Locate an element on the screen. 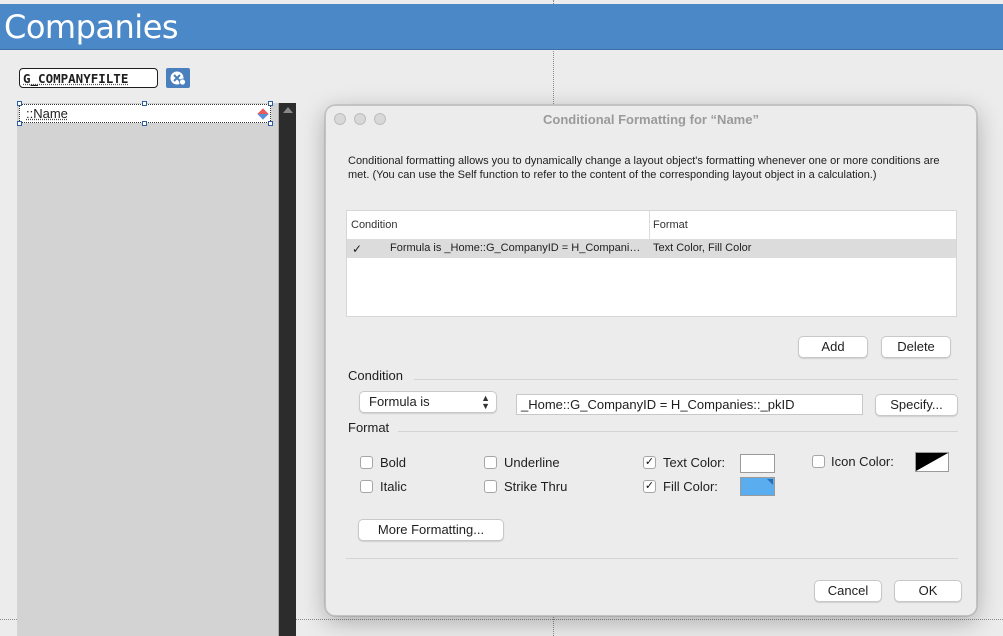 Image resolution: width=1003 pixels, height=636 pixels. portal-scrollbar is located at coordinates (287, 369).